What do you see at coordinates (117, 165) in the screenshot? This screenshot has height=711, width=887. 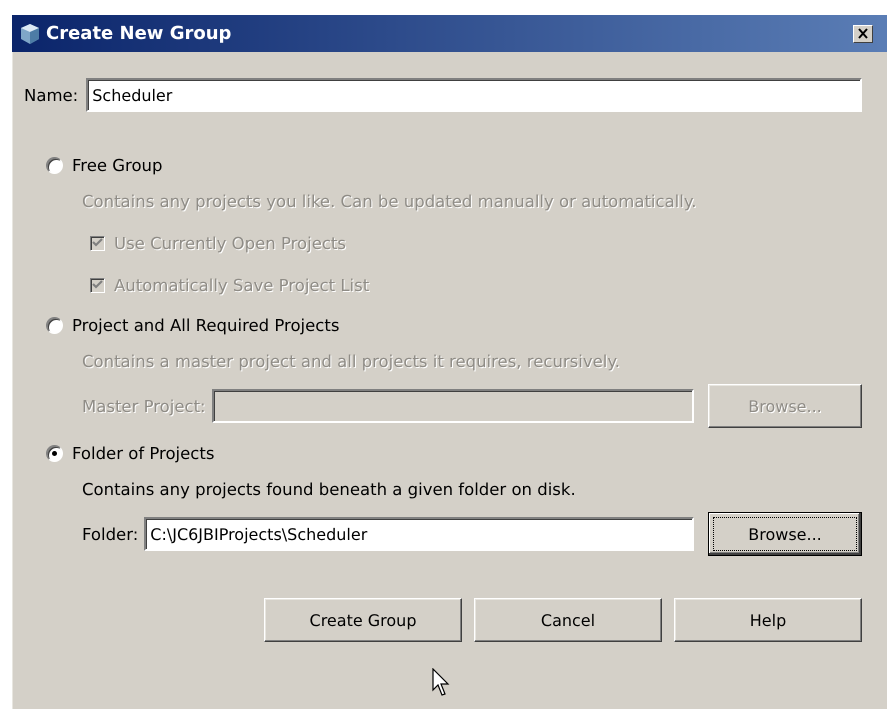 I see `radio-label: Free Group` at bounding box center [117, 165].